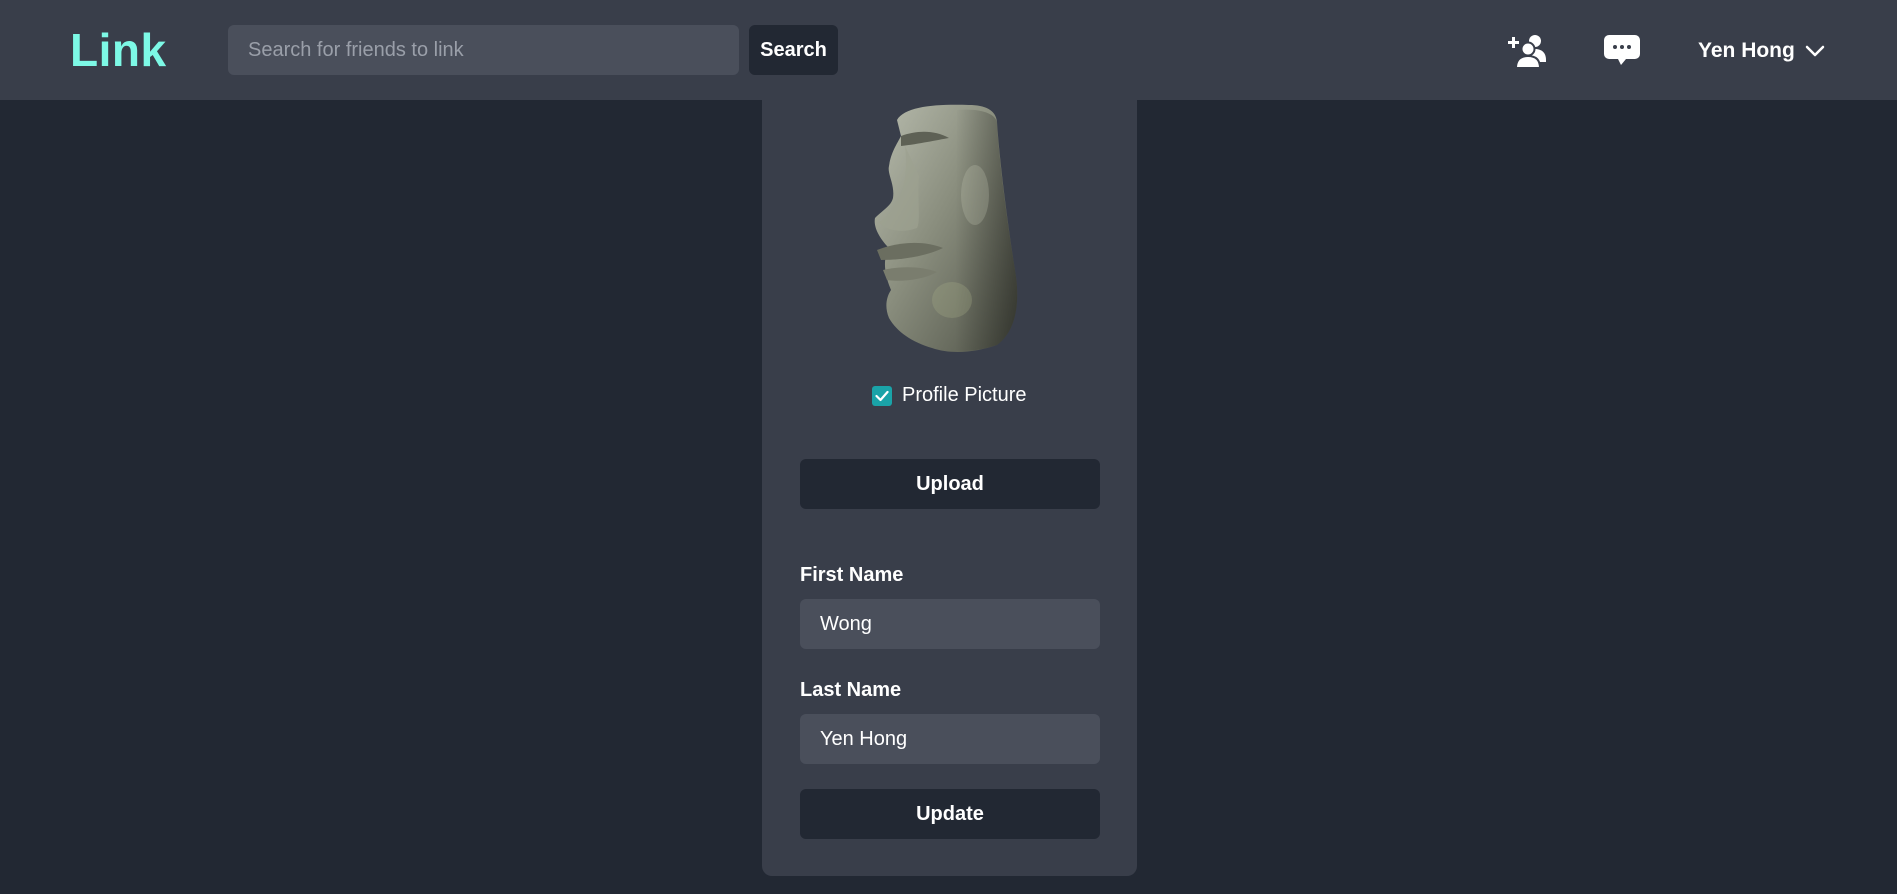  What do you see at coordinates (118, 50) in the screenshot?
I see `brand-logo: Link` at bounding box center [118, 50].